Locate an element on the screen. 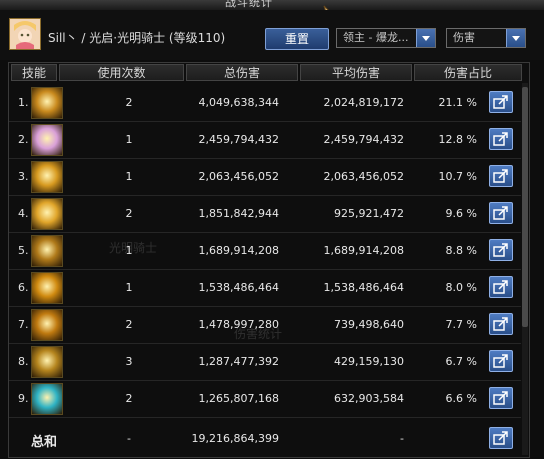 This screenshot has height=459, width=544. table-row: 8. 3 1,287,477,392 429,159,130 6.7 % is located at coordinates (265, 362).